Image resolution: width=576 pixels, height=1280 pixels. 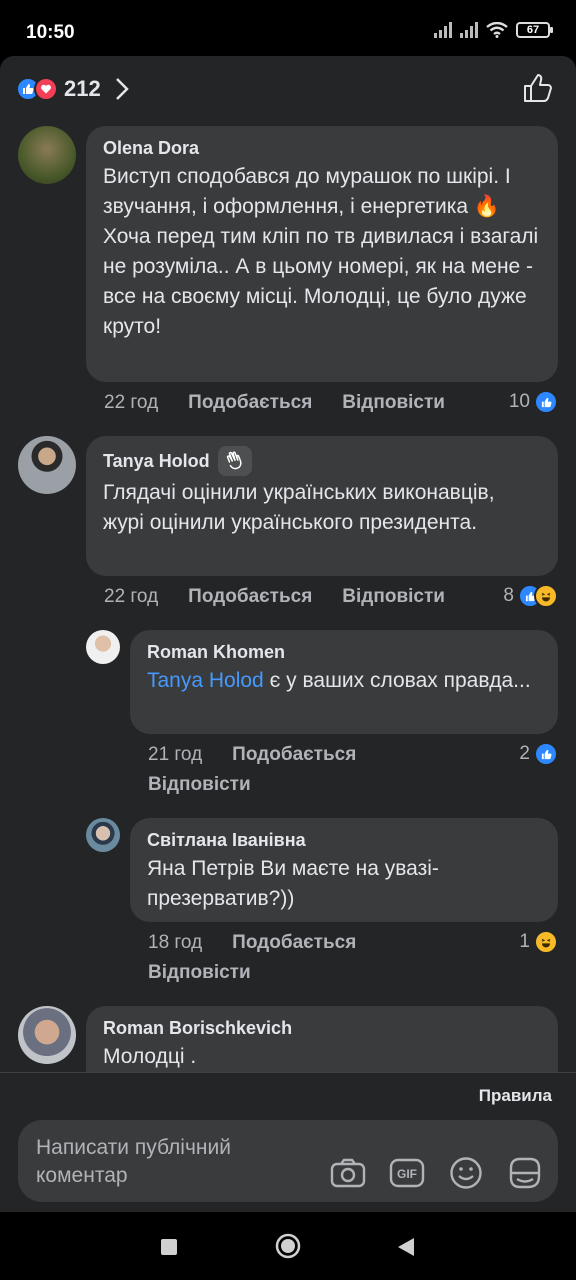 I want to click on comment-time: 21 год, so click(x=175, y=754).